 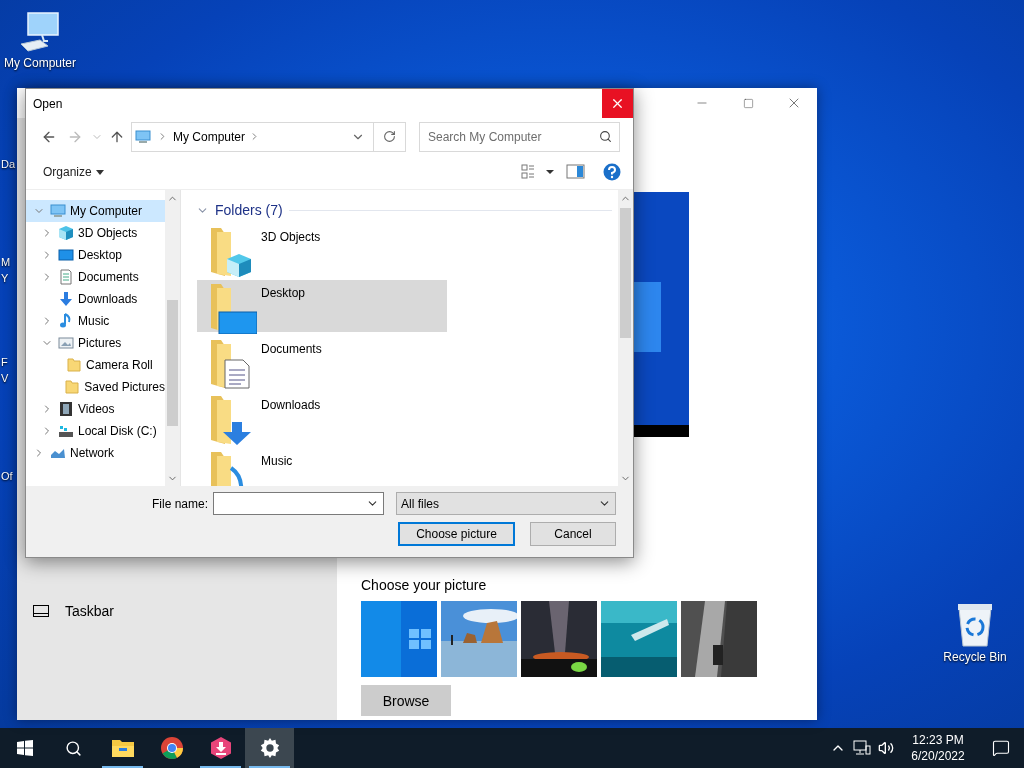 What do you see at coordinates (95, 277) in the screenshot?
I see `tree-item: Documents` at bounding box center [95, 277].